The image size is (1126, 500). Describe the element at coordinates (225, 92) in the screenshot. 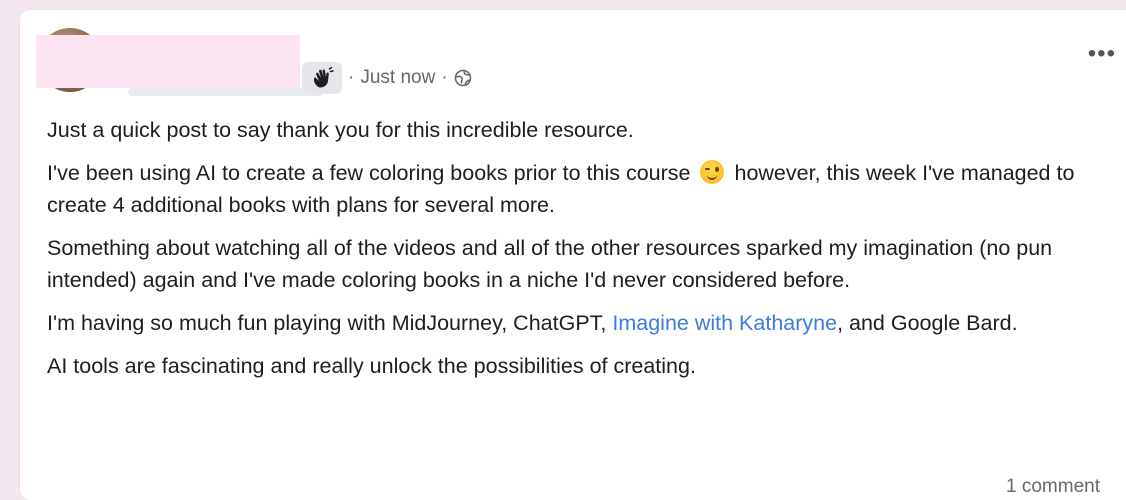

I see `author-subtitle-redacted` at that location.